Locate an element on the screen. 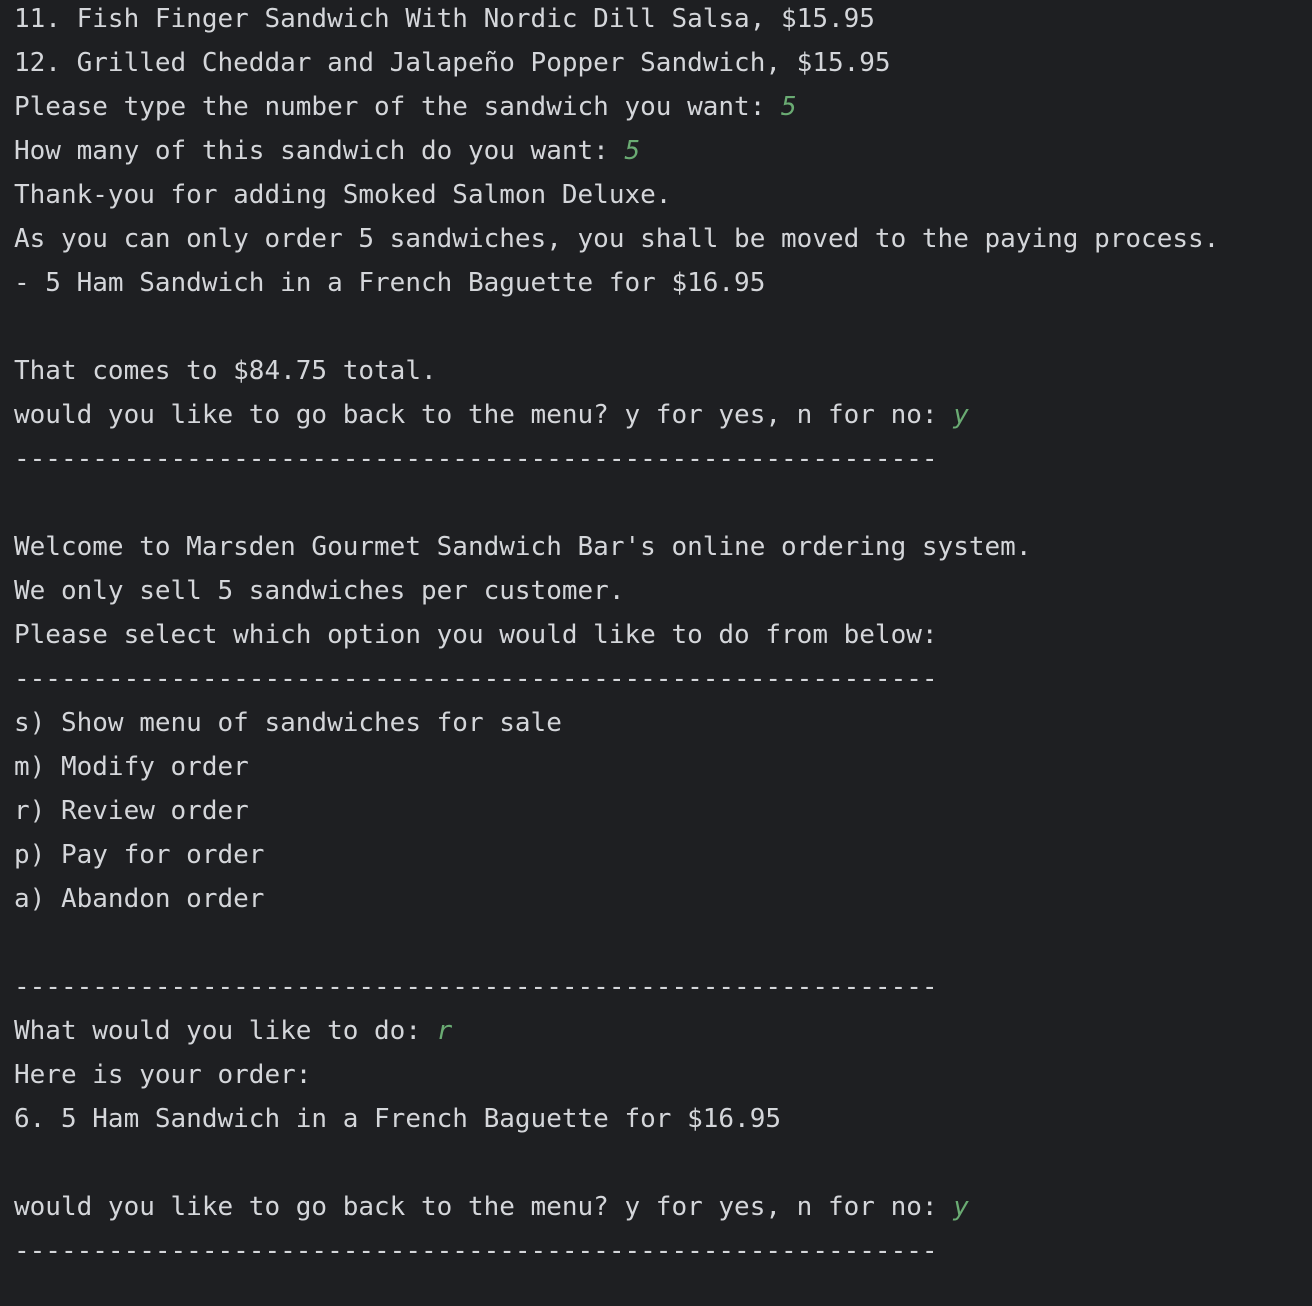 This screenshot has width=1312, height=1306. output-text: That comes to $84.75 total. is located at coordinates (225, 371).